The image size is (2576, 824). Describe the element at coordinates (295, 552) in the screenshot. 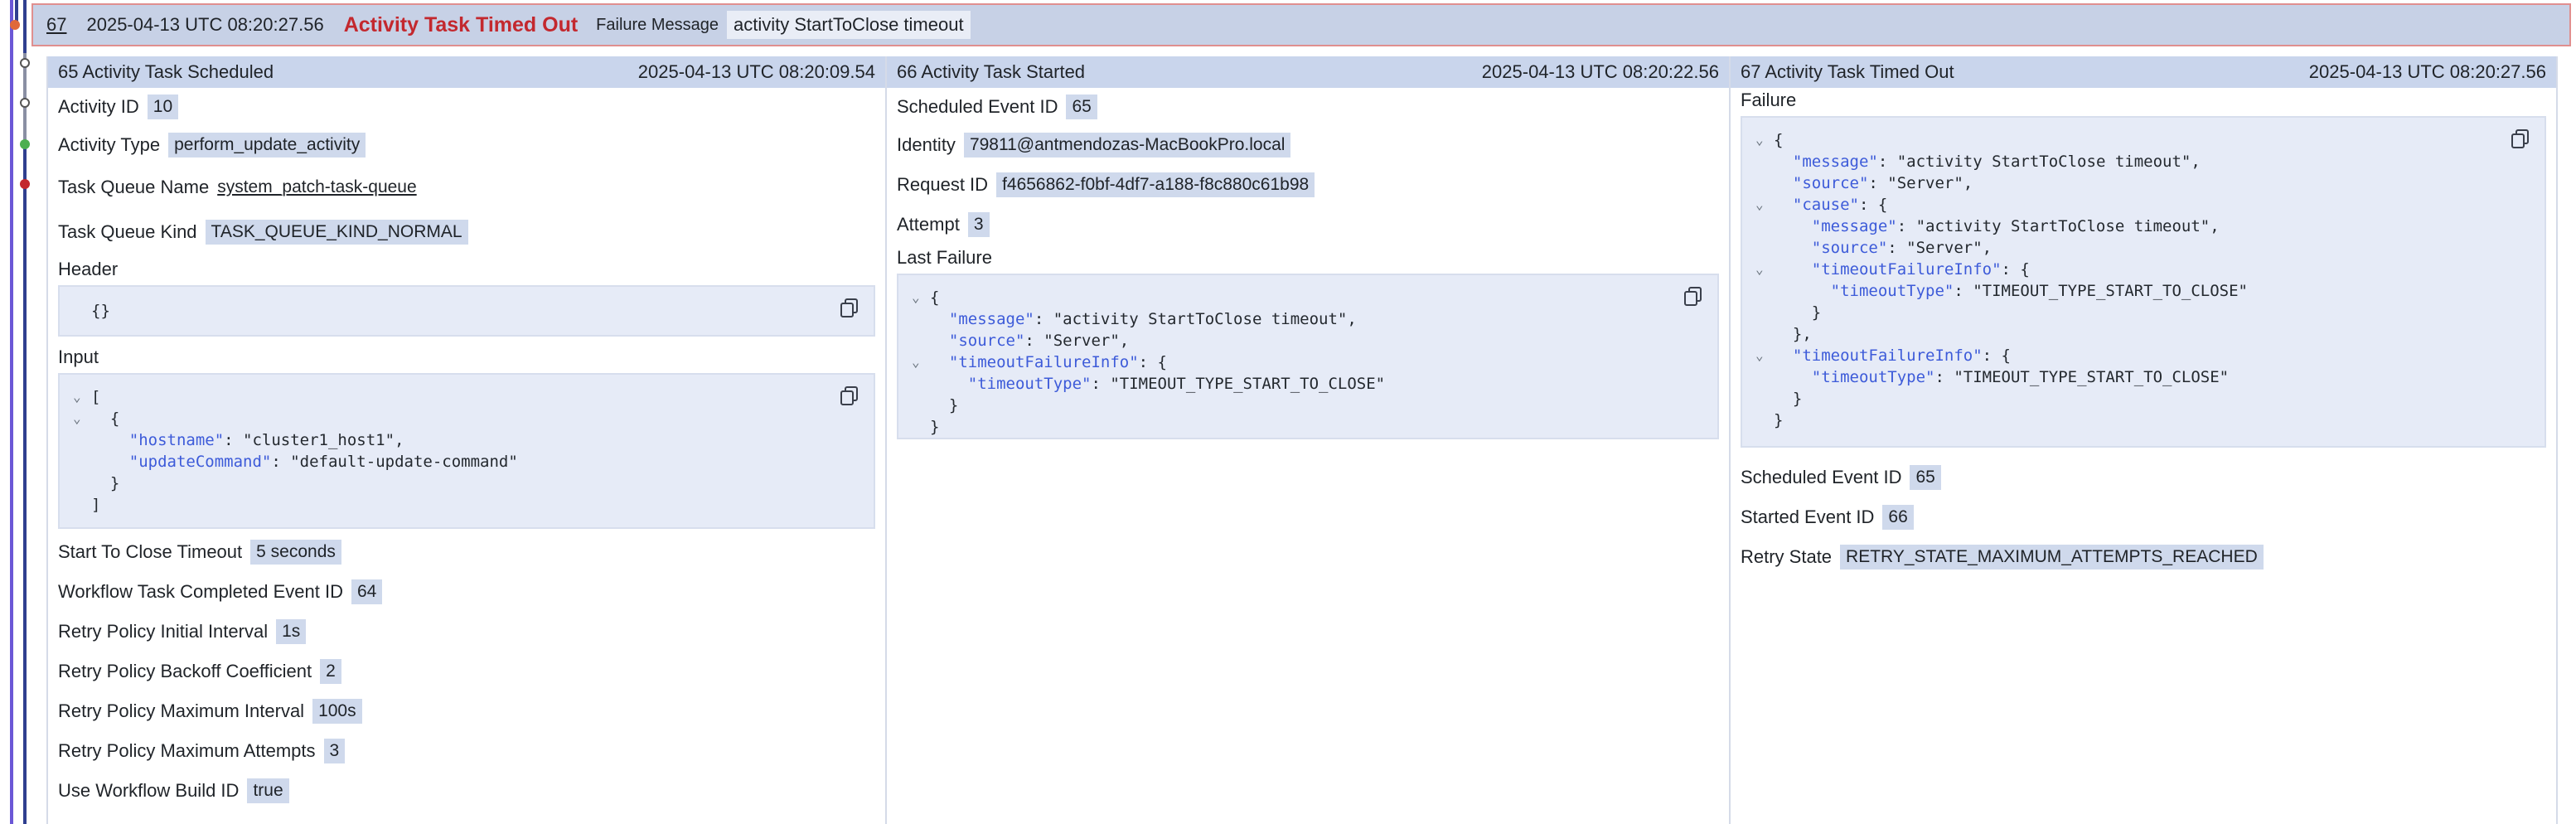

I see `field-value: 5 seconds` at that location.